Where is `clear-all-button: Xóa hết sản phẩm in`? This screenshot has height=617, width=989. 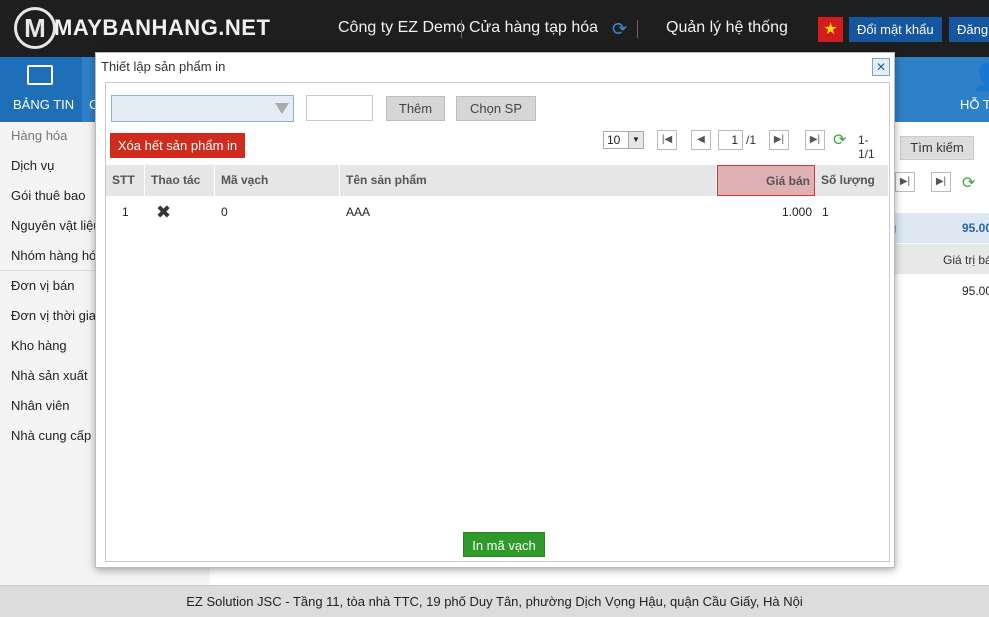
clear-all-button: Xóa hết sản phẩm in is located at coordinates (177, 145).